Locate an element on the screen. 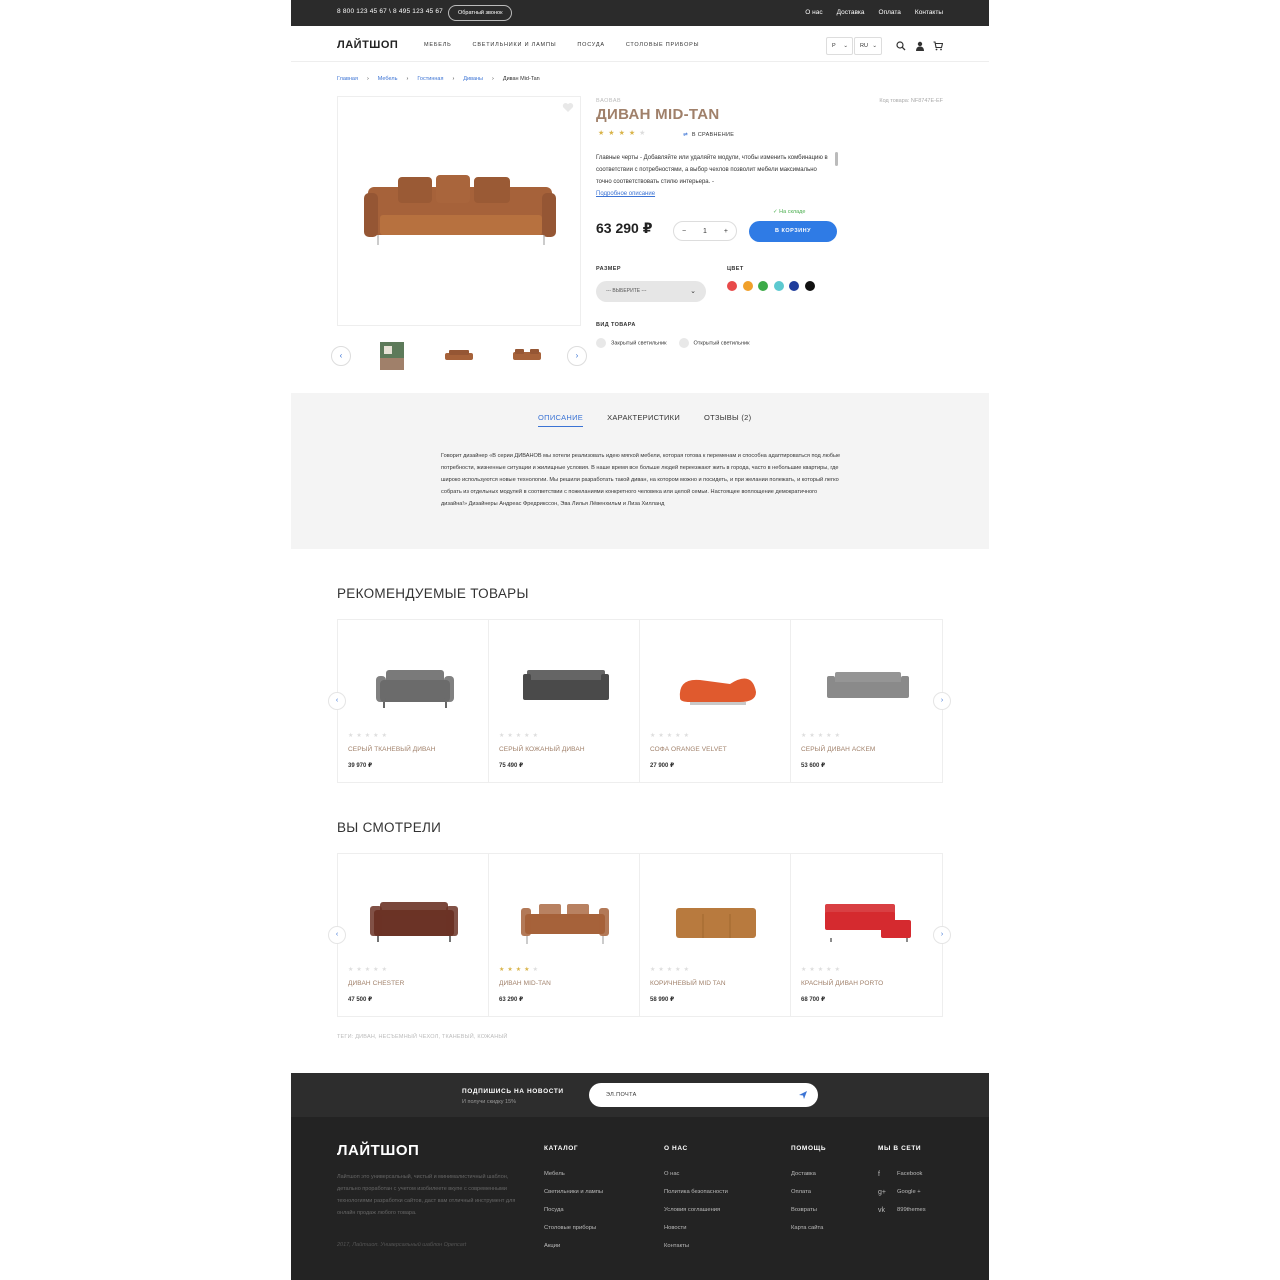 This screenshot has width=1280, height=1280. footer-link: Карта сайта is located at coordinates (808, 1228).